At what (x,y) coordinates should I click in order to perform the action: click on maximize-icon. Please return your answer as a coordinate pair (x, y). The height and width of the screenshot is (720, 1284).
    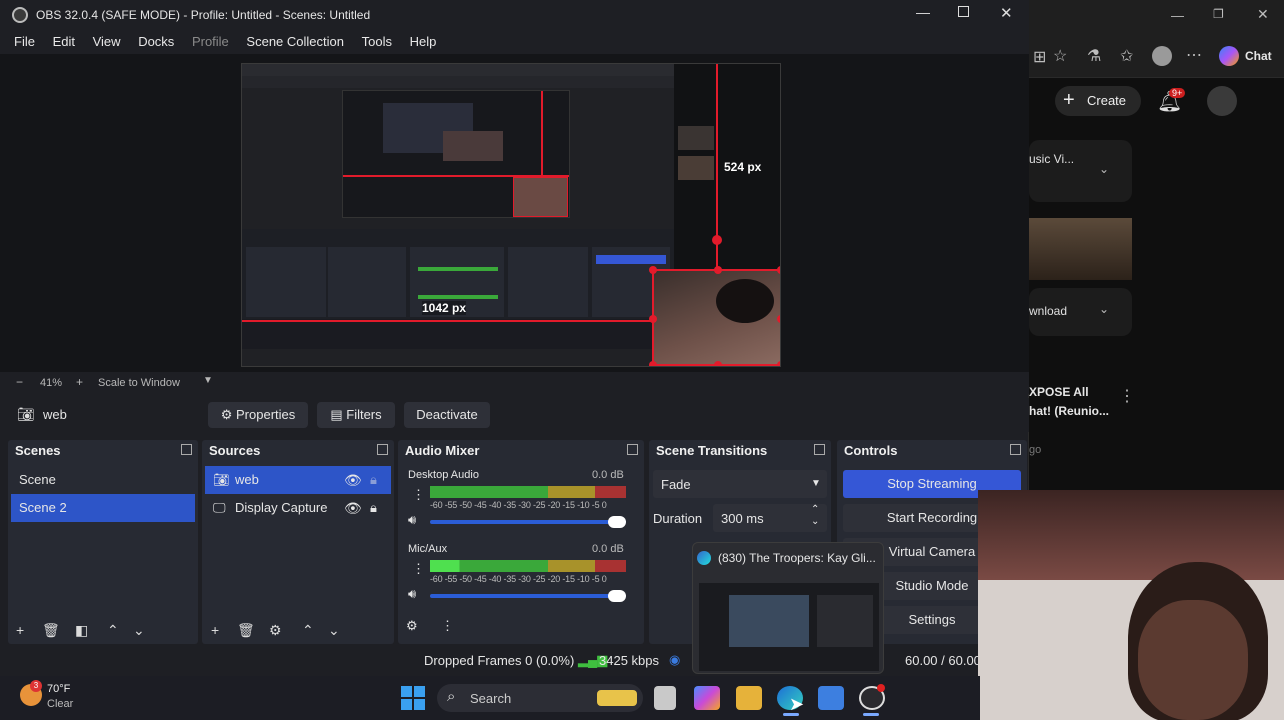
    Looking at the image, I should click on (963, 11).